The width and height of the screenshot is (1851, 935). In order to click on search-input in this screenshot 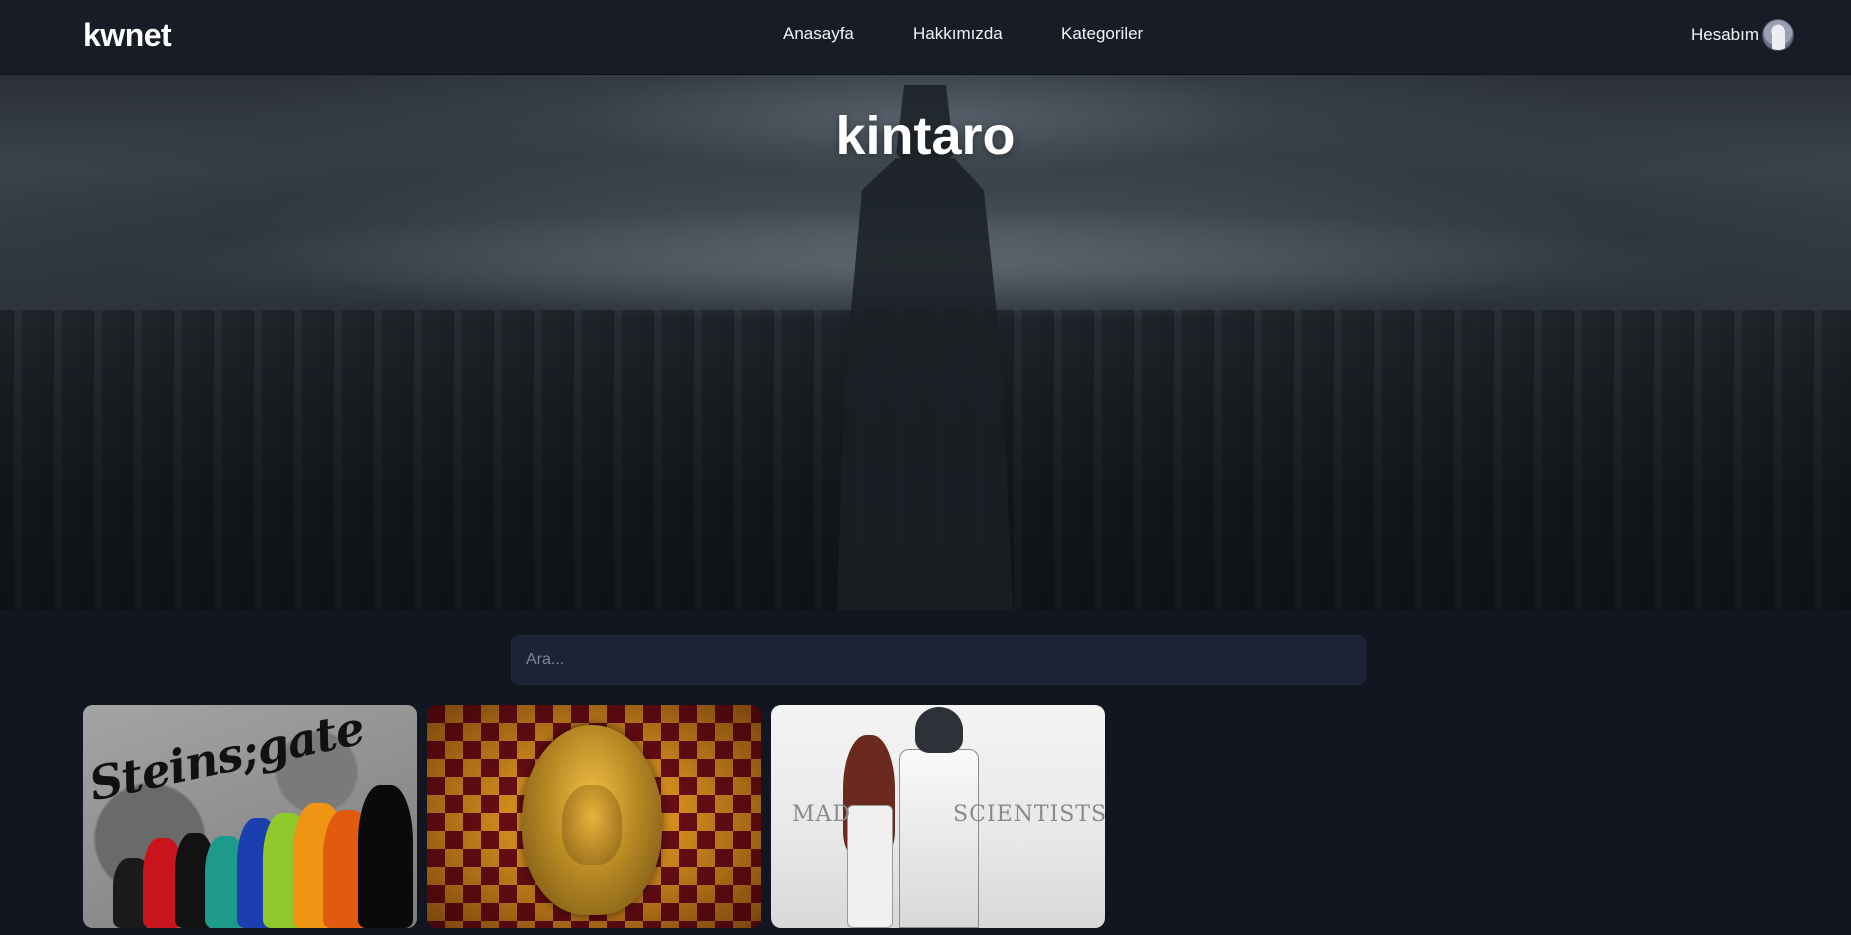, I will do `click(938, 660)`.